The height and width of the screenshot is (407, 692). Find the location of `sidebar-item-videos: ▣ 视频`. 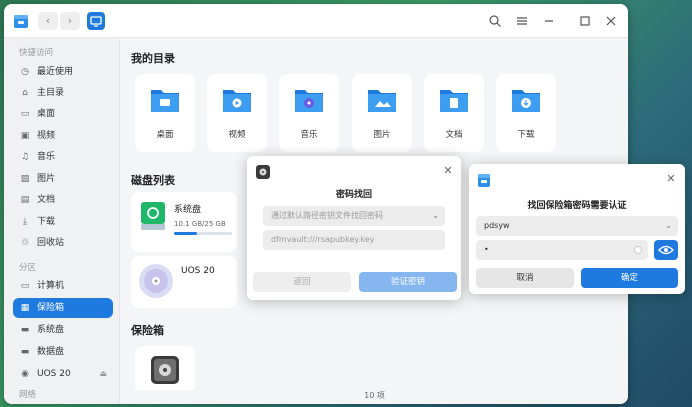

sidebar-item-videos: ▣ 视频 is located at coordinates (63, 136).